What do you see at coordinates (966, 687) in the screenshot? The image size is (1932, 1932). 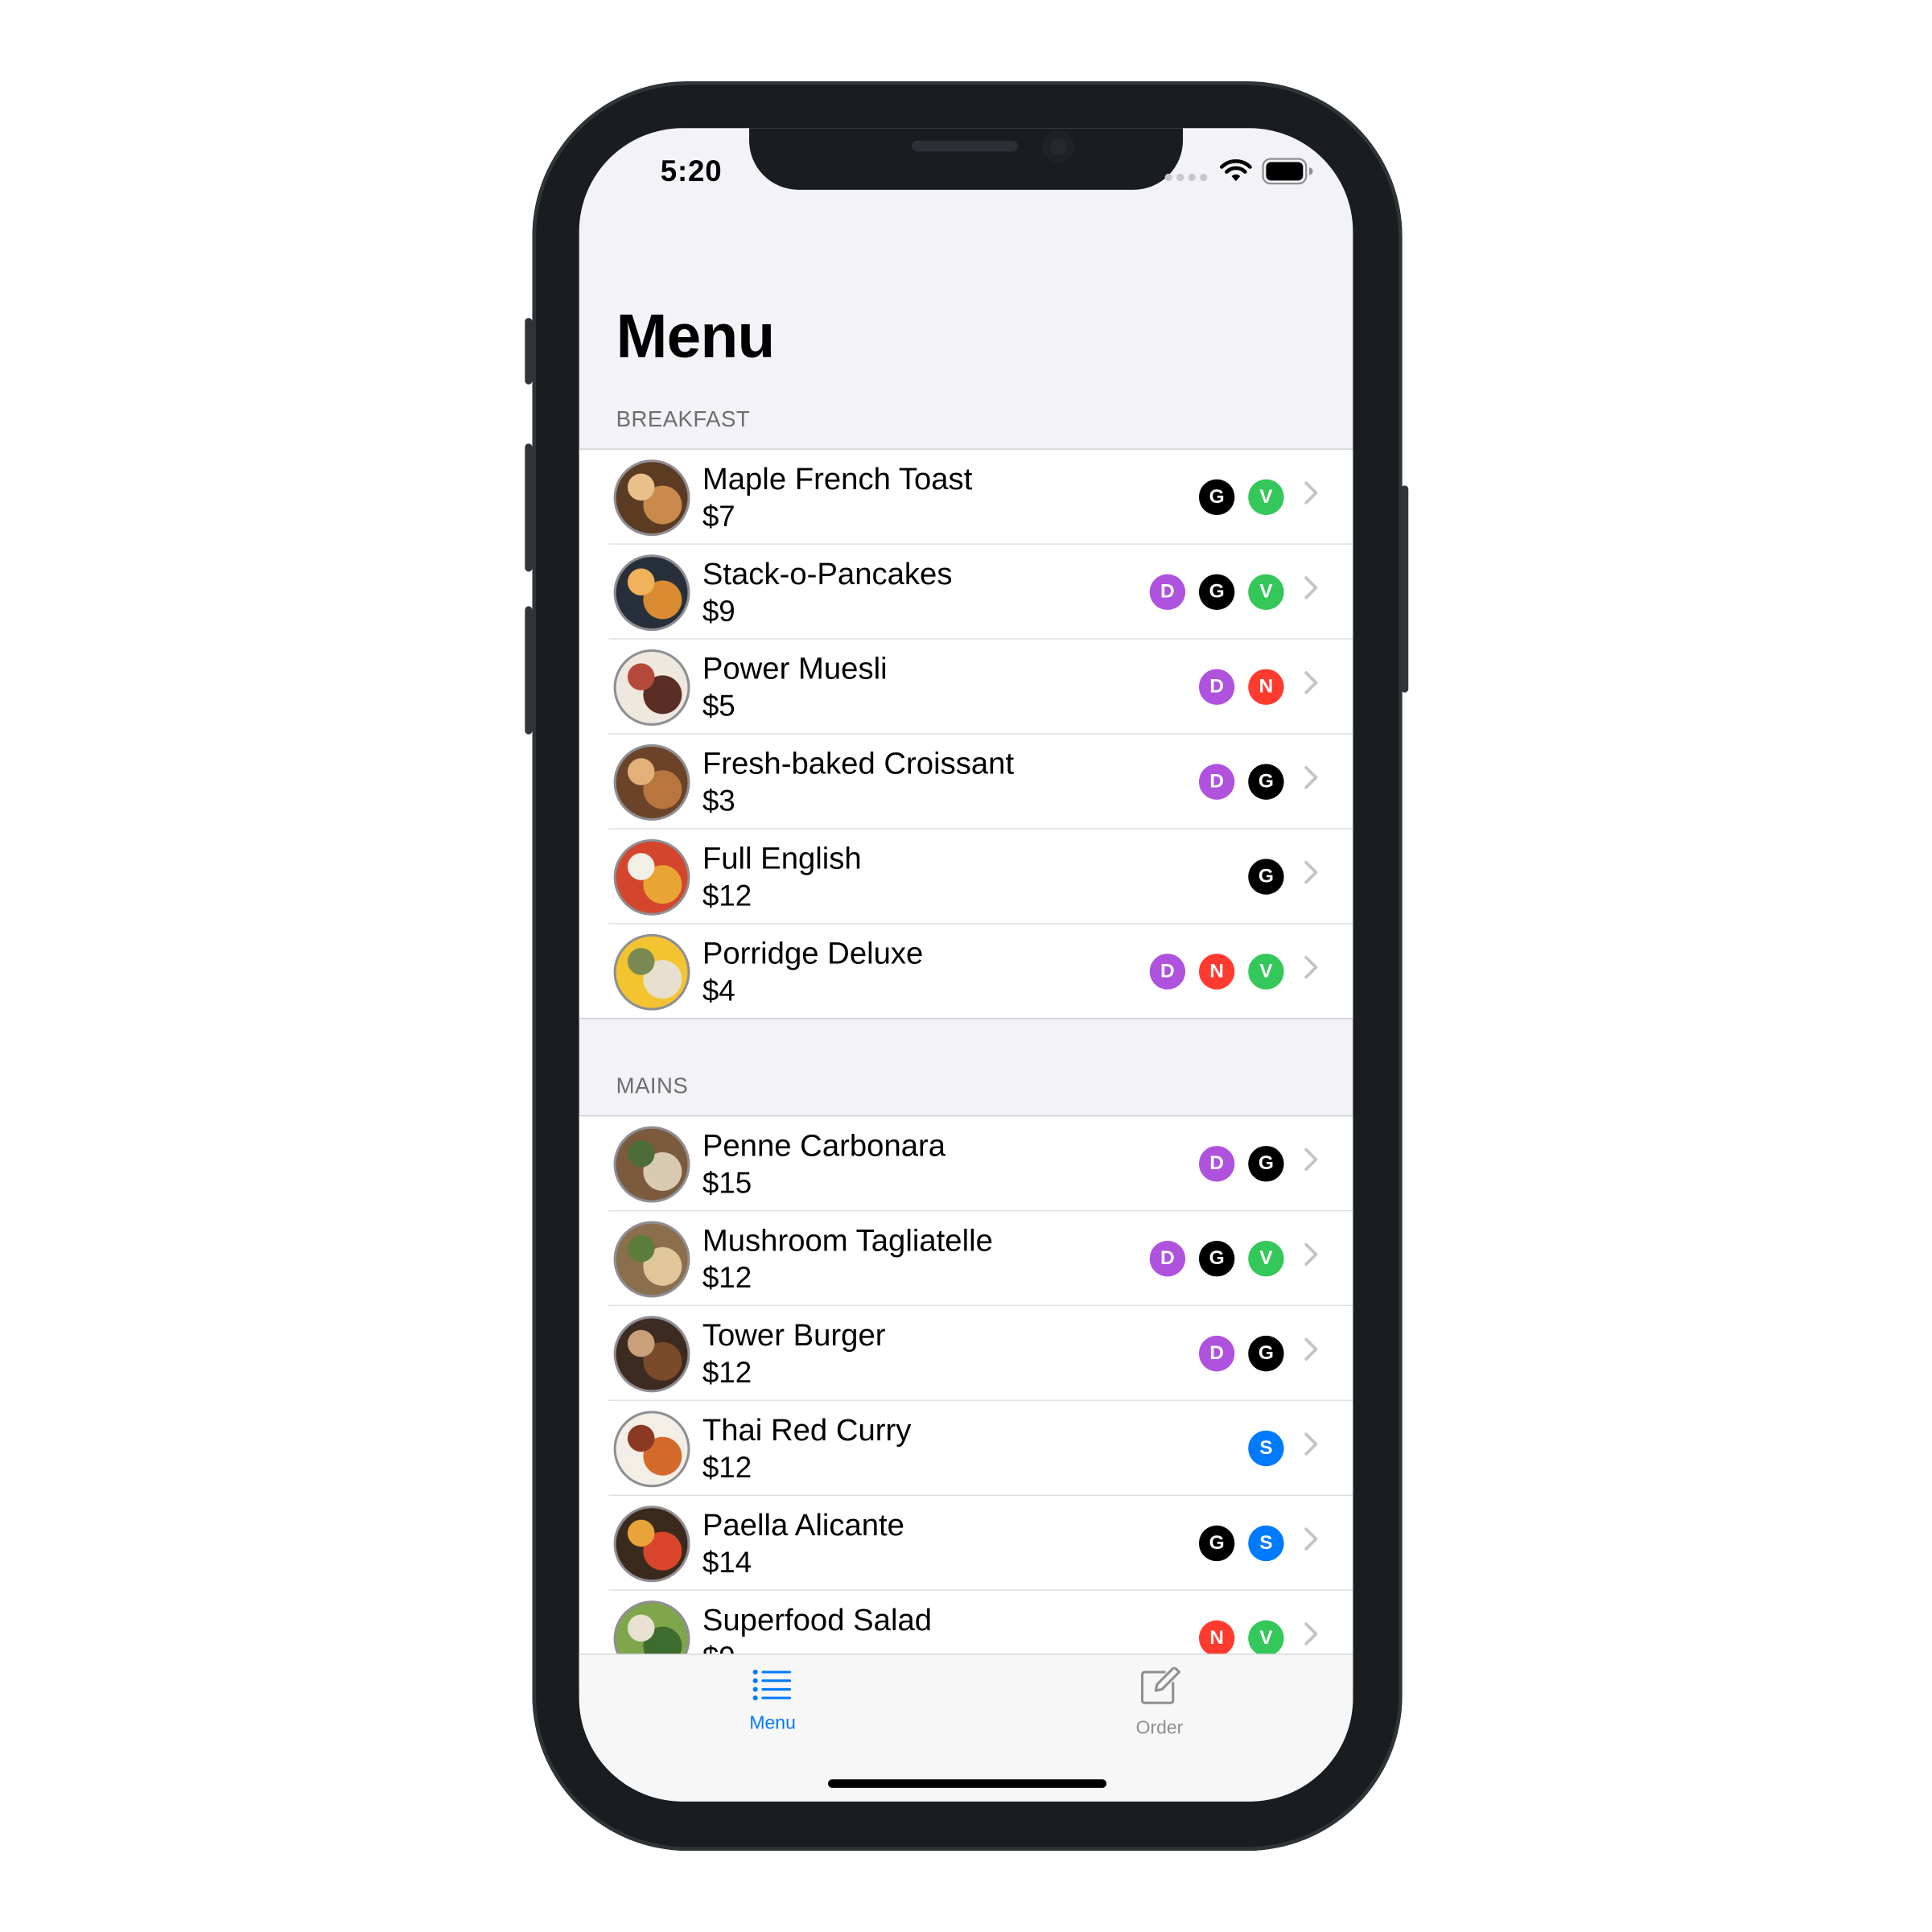 I see `menu-item-row: Power Muesli $5 D N` at bounding box center [966, 687].